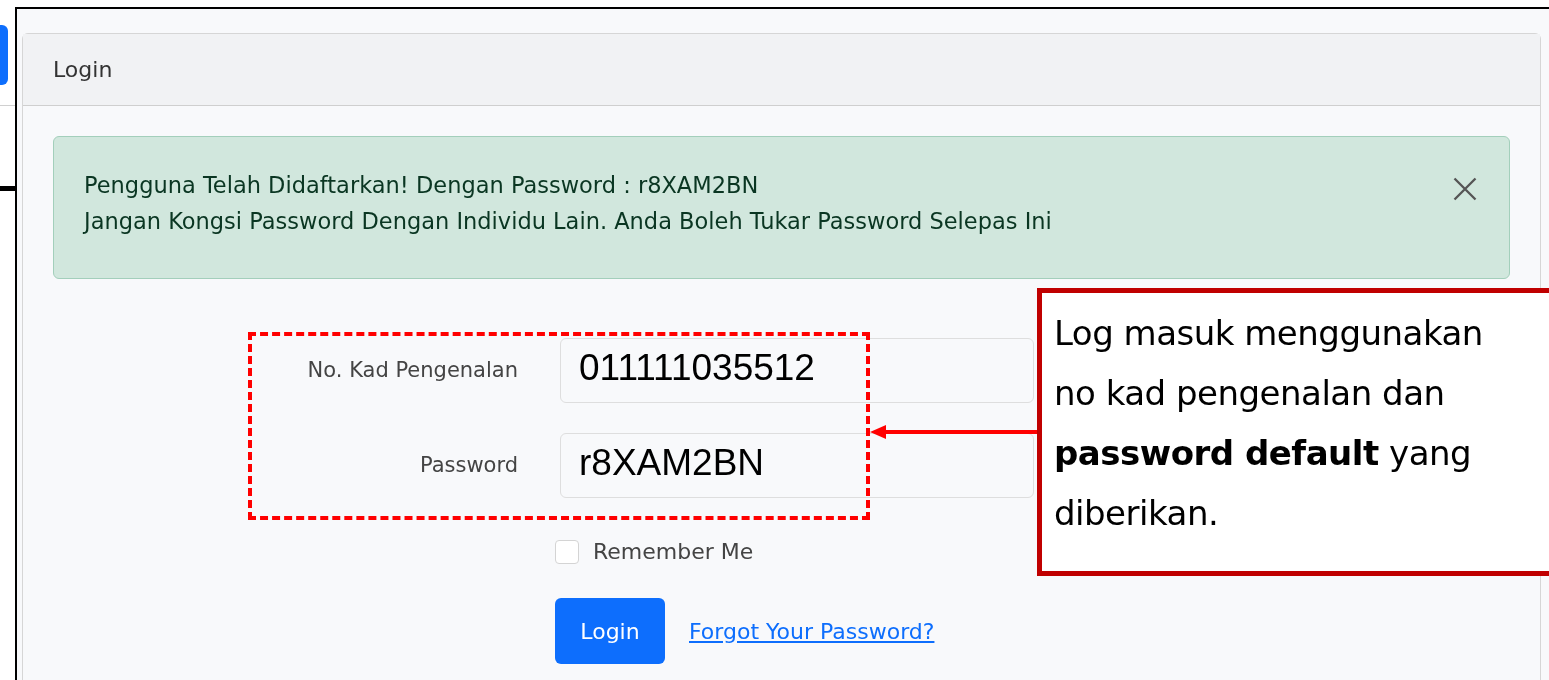 This screenshot has height=680, width=1549. What do you see at coordinates (412, 370) in the screenshot?
I see `field-label: No. Kad Pengenalan` at bounding box center [412, 370].